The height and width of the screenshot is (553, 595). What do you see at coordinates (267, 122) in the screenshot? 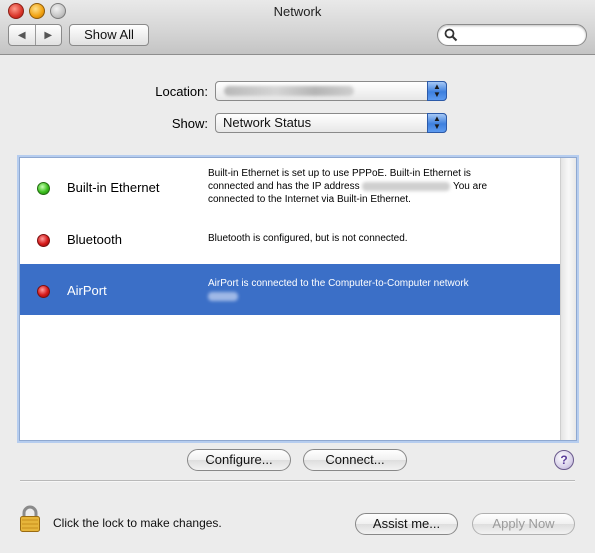
I see `show-popup-value: Network Status` at bounding box center [267, 122].